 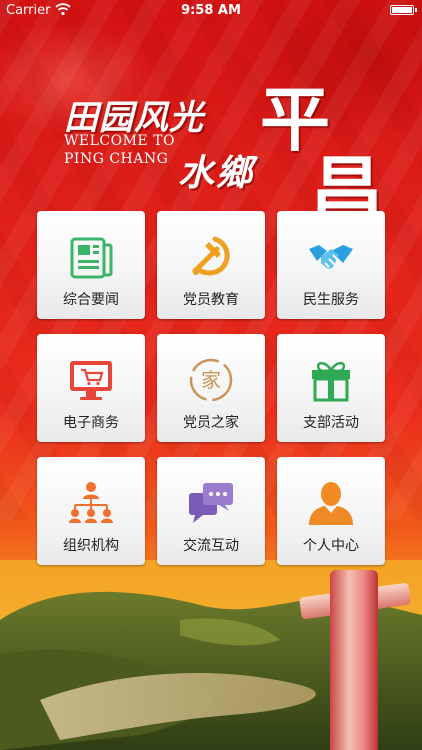 What do you see at coordinates (91, 380) in the screenshot?
I see `cart-monitor-icon` at bounding box center [91, 380].